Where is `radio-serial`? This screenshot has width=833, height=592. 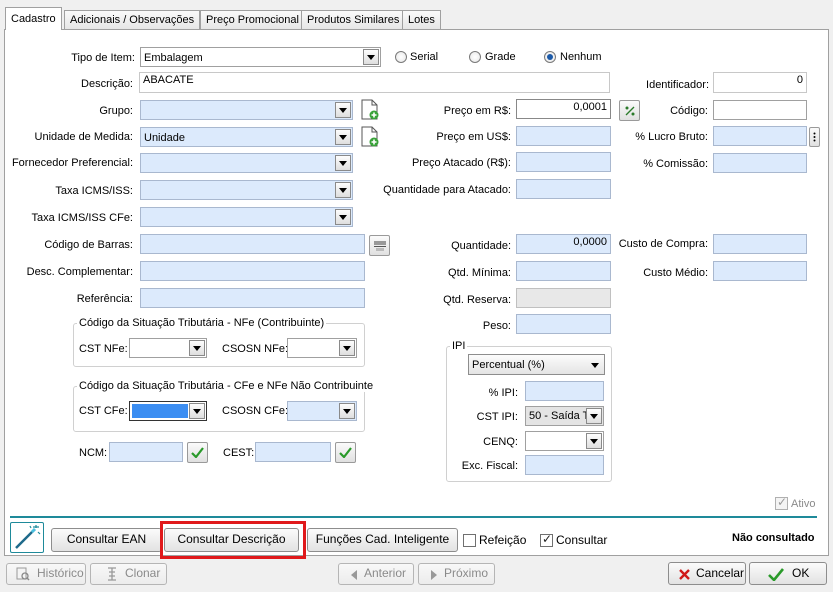
radio-serial is located at coordinates (401, 57).